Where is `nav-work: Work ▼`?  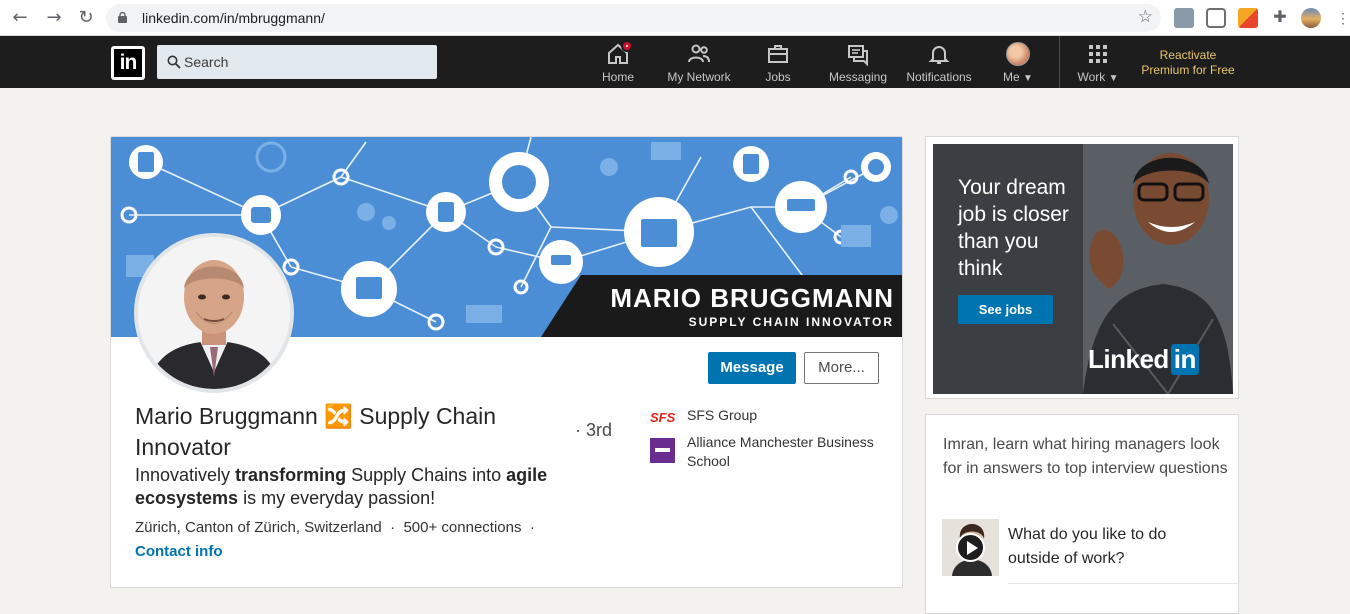
nav-work: Work ▼ is located at coordinates (1098, 64).